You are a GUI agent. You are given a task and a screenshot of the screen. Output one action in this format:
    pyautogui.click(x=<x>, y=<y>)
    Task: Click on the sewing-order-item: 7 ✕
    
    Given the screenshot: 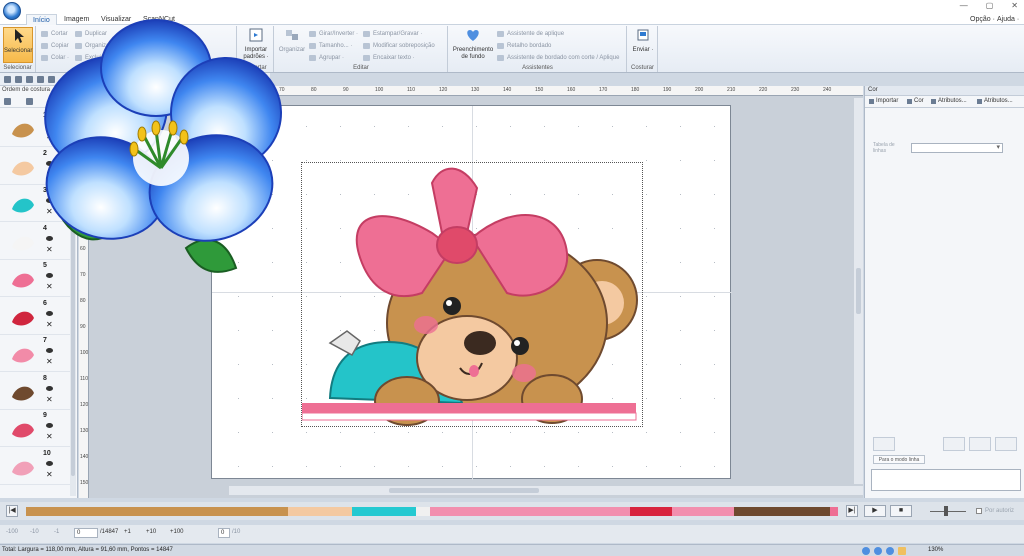 What is the action you would take?
    pyautogui.click(x=35, y=353)
    